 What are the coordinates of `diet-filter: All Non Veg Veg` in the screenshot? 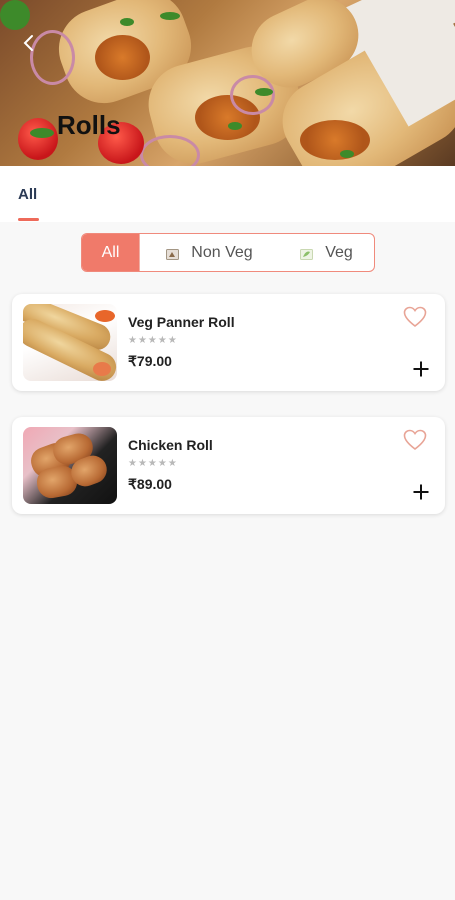 It's located at (228, 252).